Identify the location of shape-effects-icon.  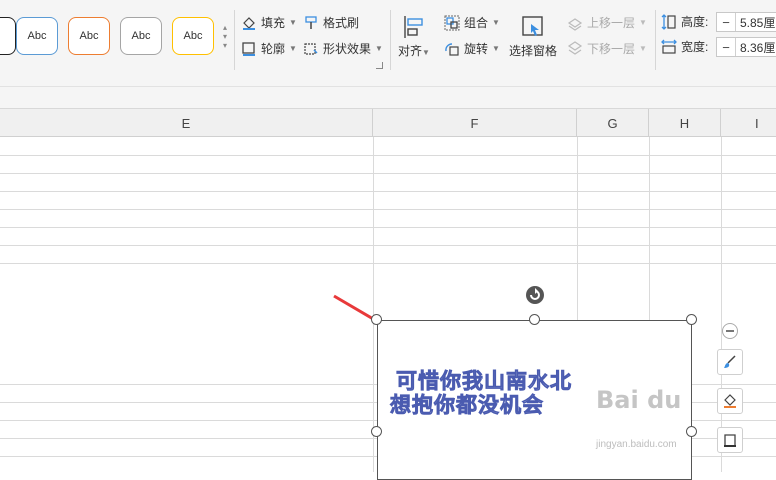
(311, 48).